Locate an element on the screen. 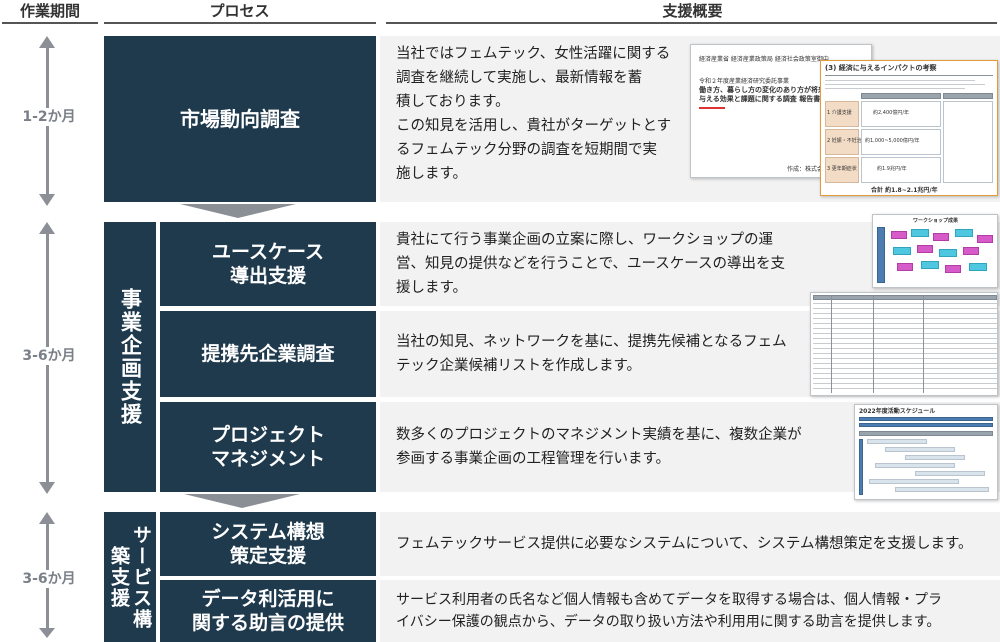 The width and height of the screenshot is (1000, 642). process-market-research: 市場動向調査 is located at coordinates (240, 119).